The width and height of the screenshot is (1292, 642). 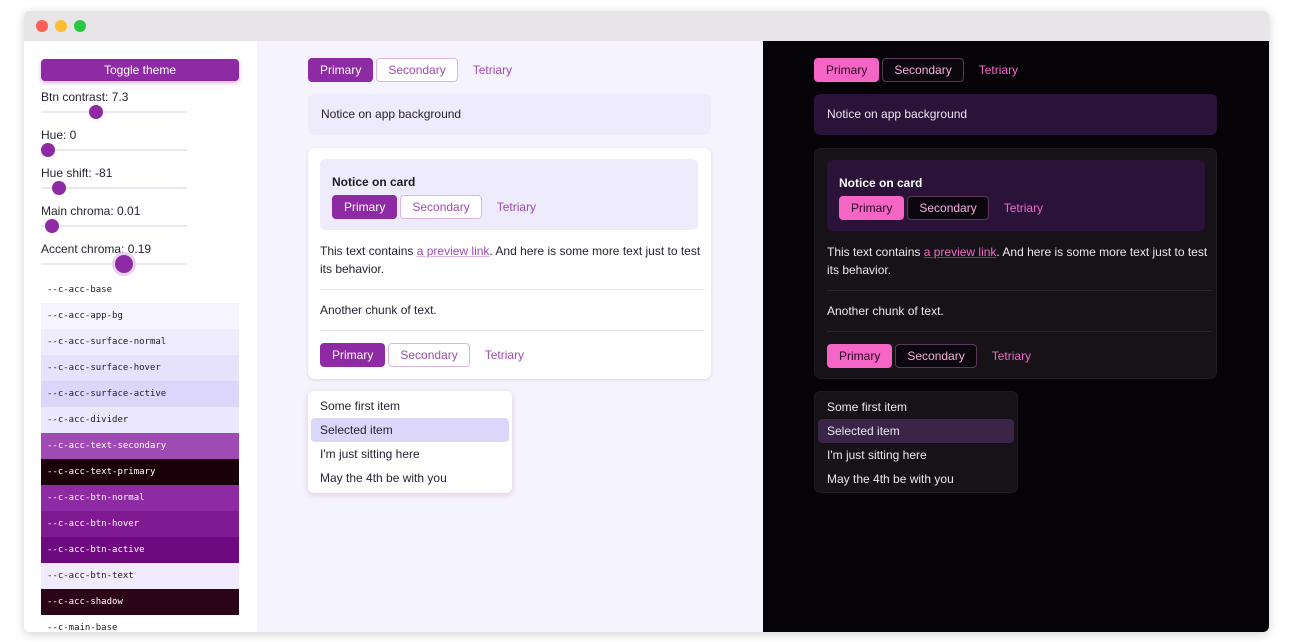 What do you see at coordinates (140, 394) in the screenshot?
I see `color-token: --c-acc-surface-active` at bounding box center [140, 394].